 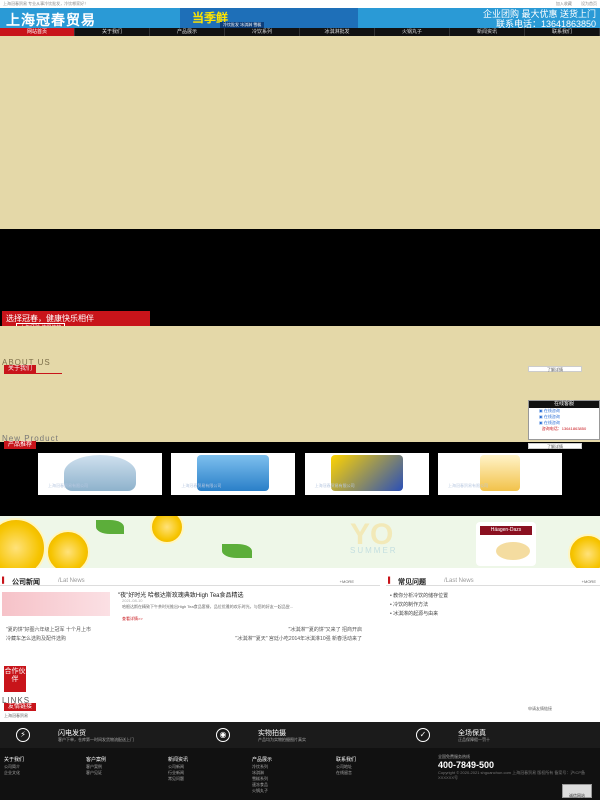 I want to click on footer-link: 火锅丸子, so click(x=262, y=791).